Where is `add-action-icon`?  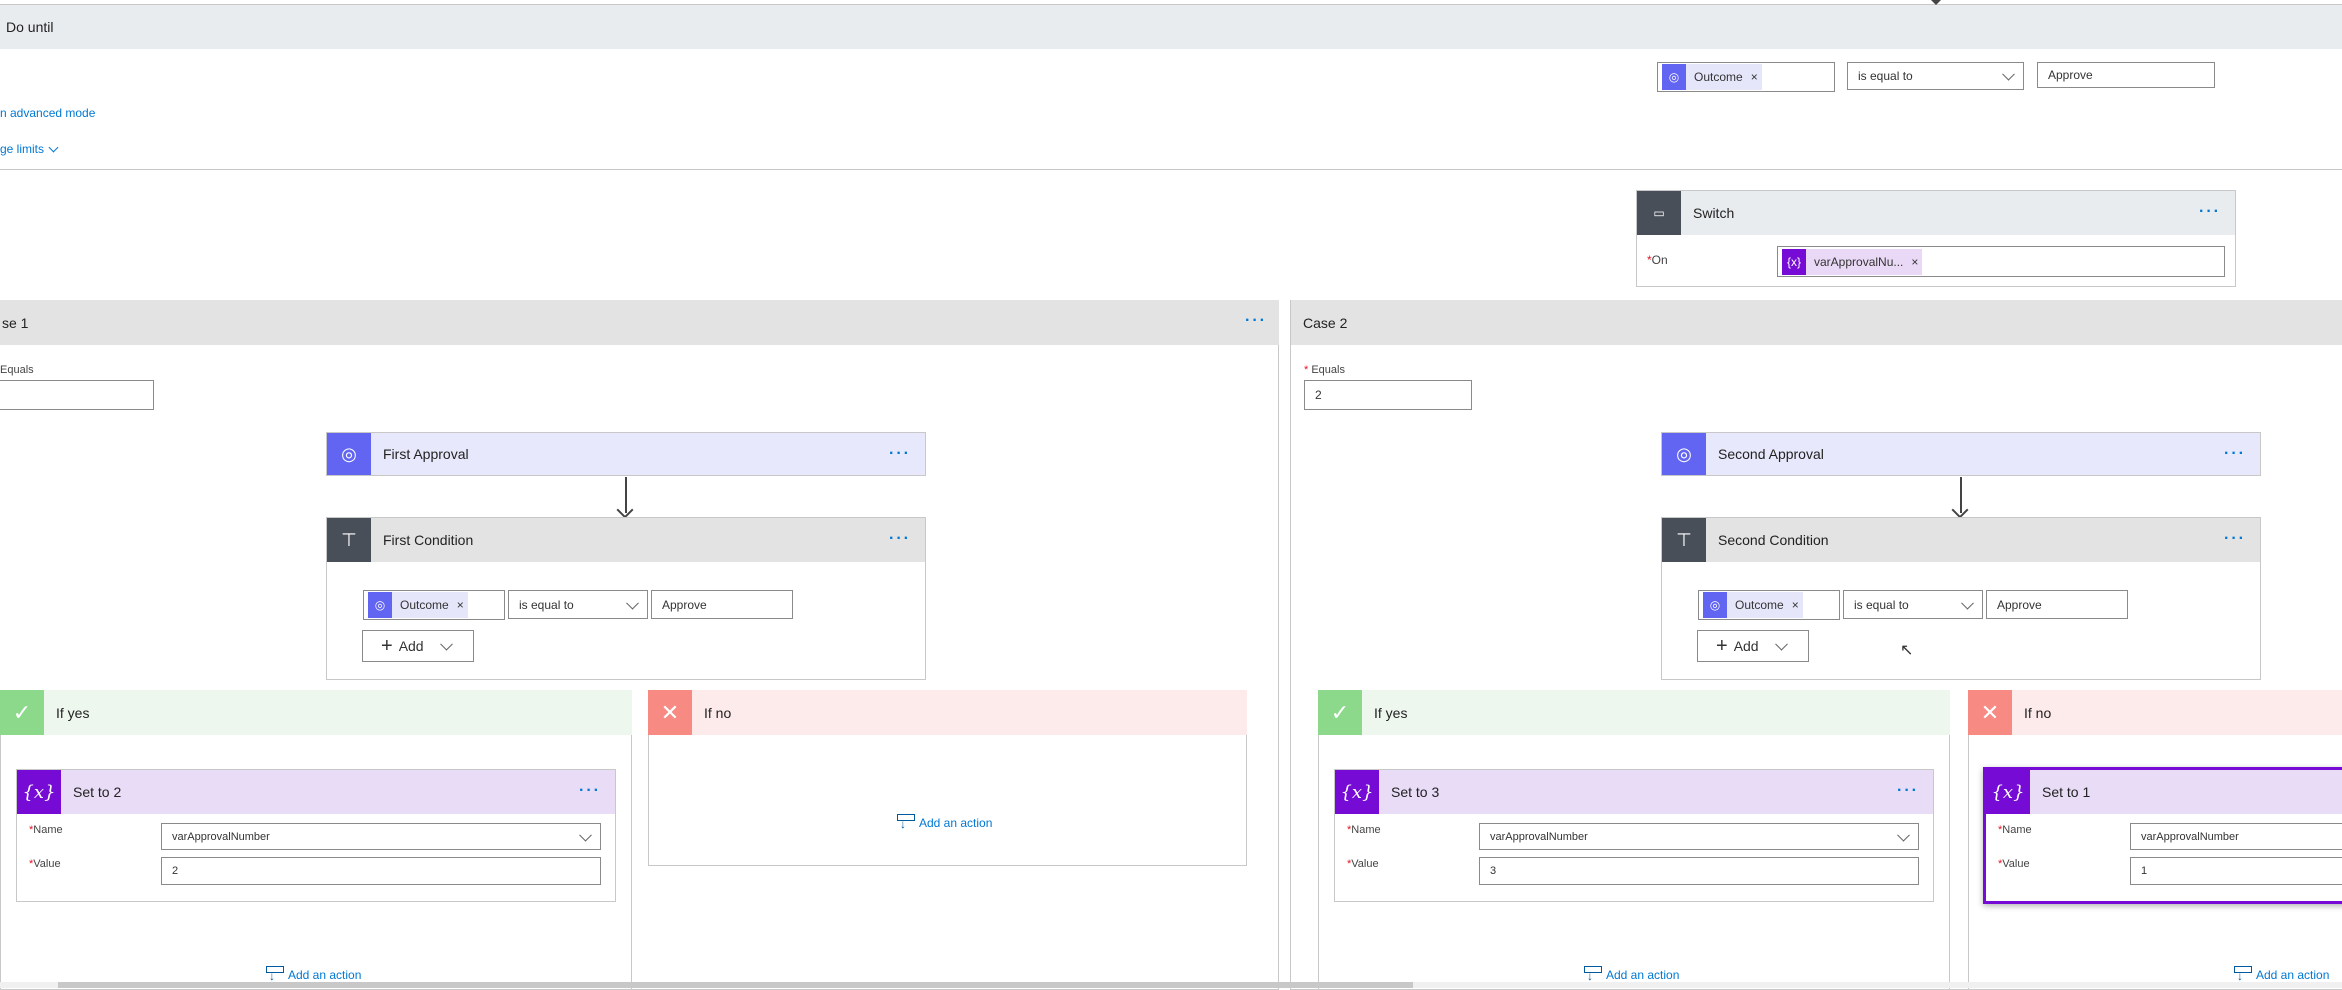
add-action-icon is located at coordinates (906, 823).